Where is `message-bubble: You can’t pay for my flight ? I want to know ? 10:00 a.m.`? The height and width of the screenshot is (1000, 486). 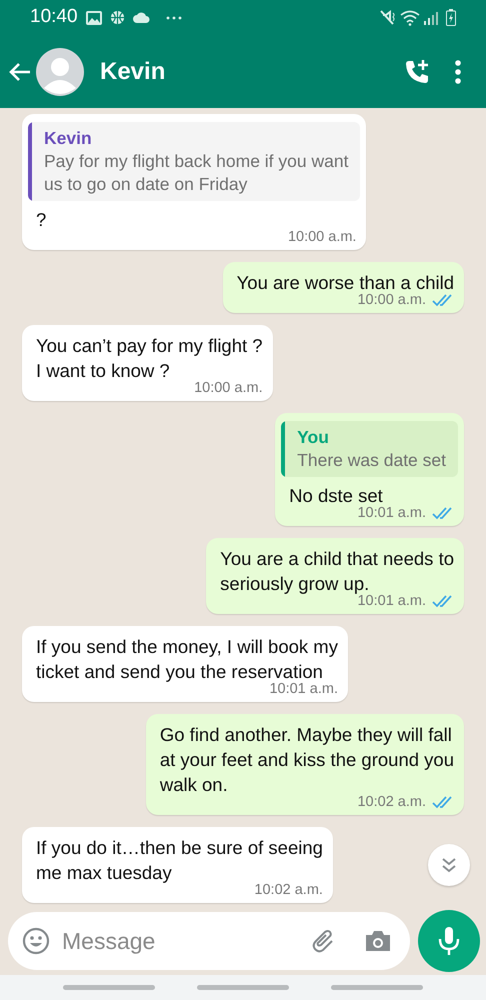 message-bubble: You can’t pay for my flight ? I want to know ? 10:00 a.m. is located at coordinates (147, 363).